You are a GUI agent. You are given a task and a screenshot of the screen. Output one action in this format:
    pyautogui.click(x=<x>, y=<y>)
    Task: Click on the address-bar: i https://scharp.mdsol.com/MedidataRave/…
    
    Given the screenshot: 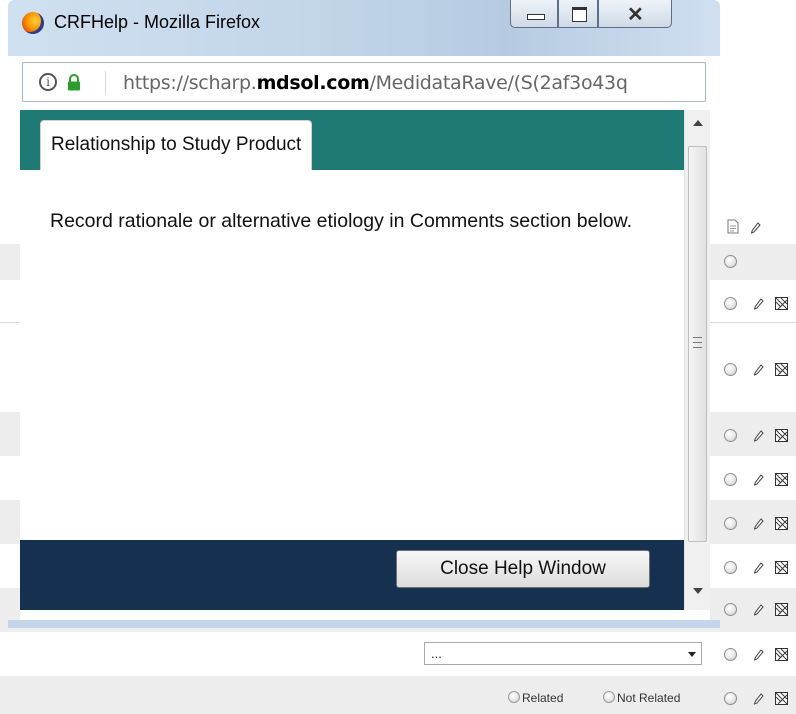 What is the action you would take?
    pyautogui.click(x=364, y=82)
    